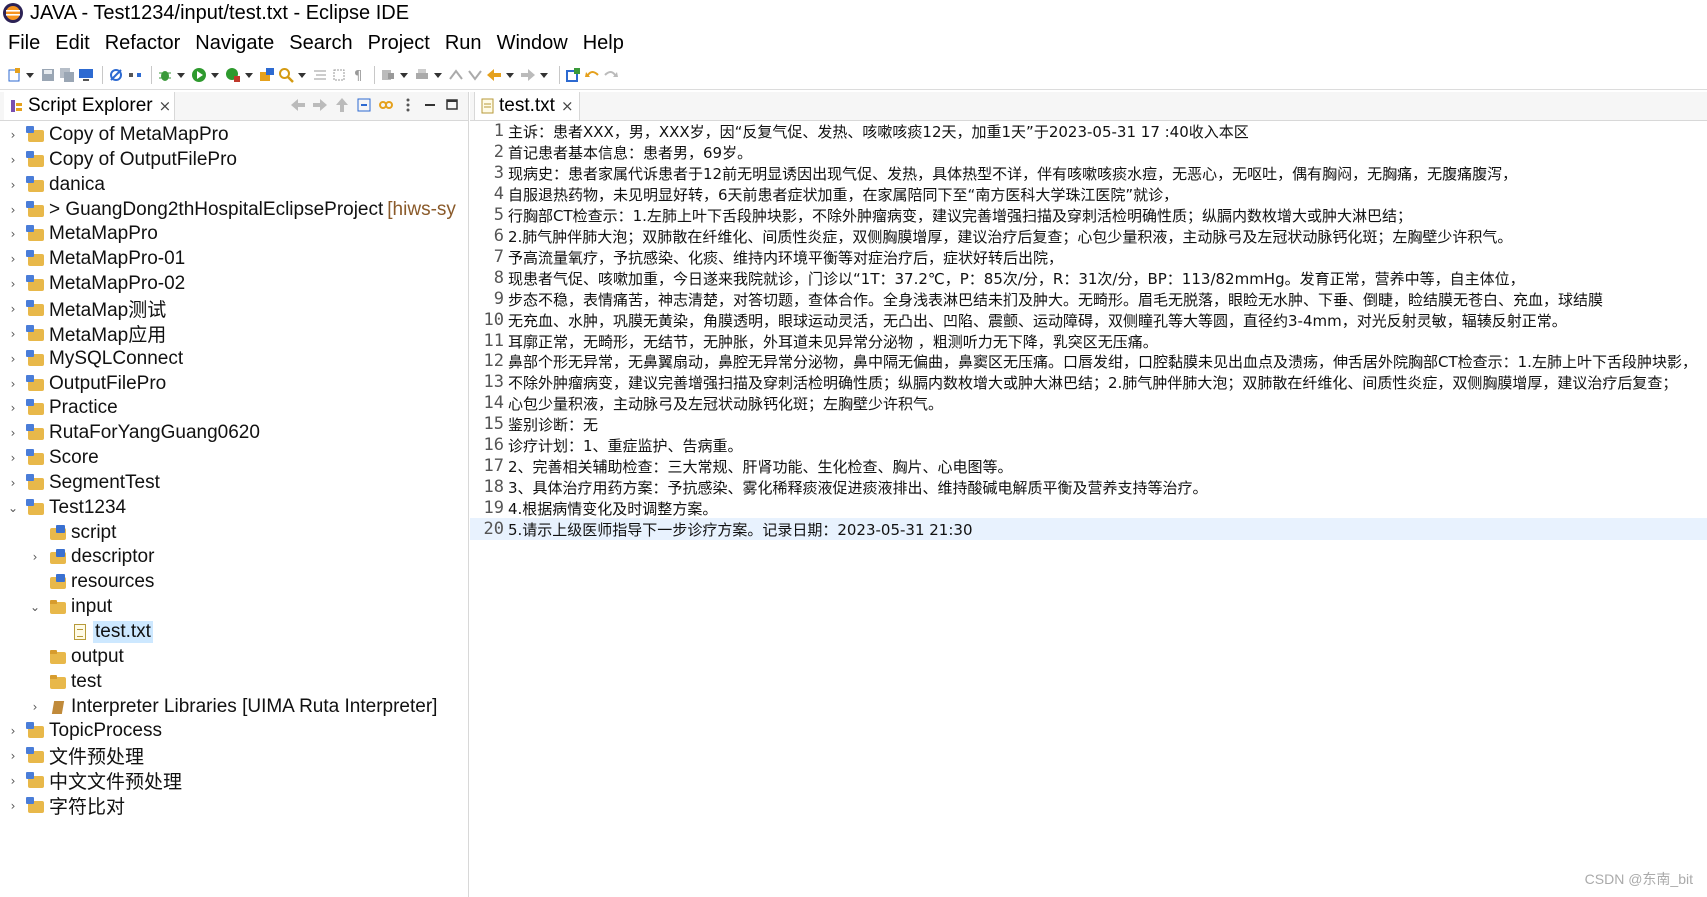 Image resolution: width=1707 pixels, height=897 pixels. What do you see at coordinates (86, 308) in the screenshot?
I see `tree-item: › MetaMap测试` at bounding box center [86, 308].